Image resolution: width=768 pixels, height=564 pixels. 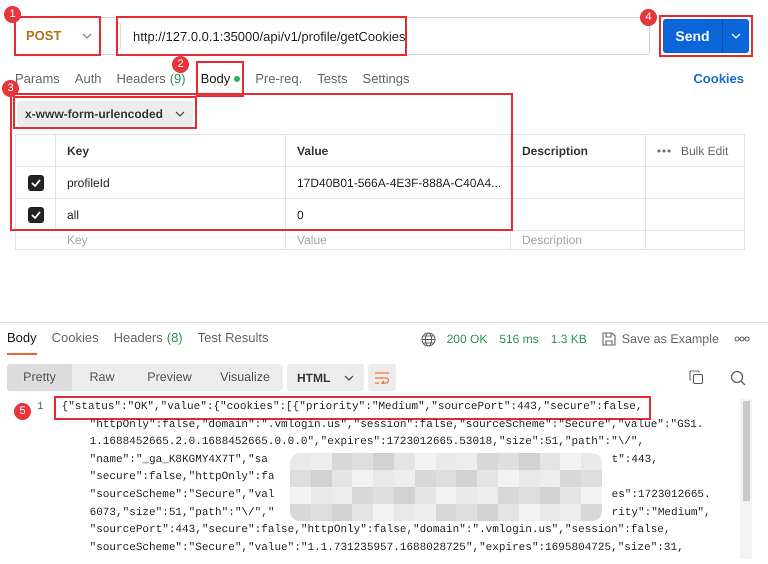 What do you see at coordinates (397, 424) in the screenshot?
I see `code-line: "httpOnly":false,"domain":".vmlogin.us","session":false,"sourceScheme":"Secure","value":"GS1.` at bounding box center [397, 424].